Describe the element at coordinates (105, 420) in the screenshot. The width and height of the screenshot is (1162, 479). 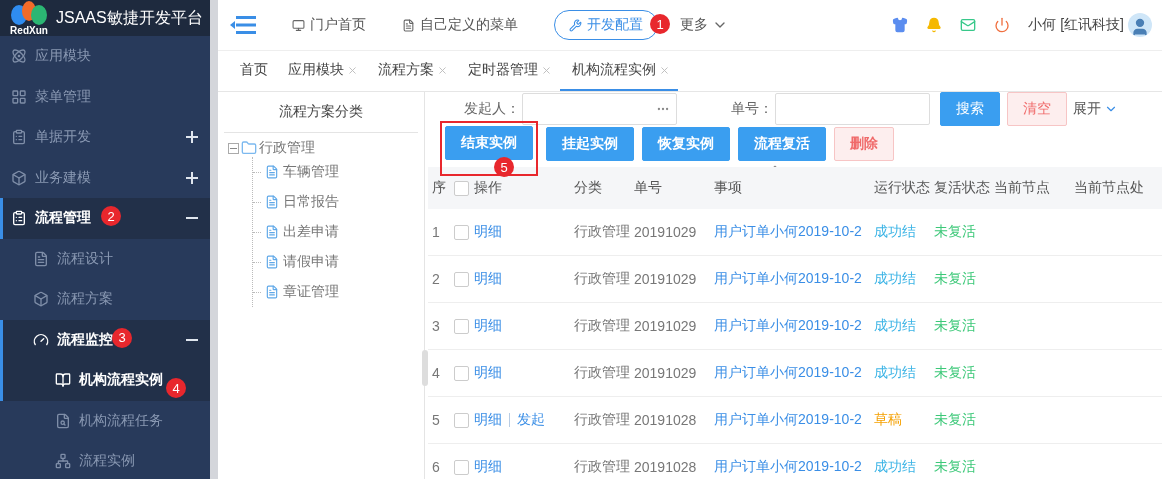
I see `sidebar-item: 机构流程任务` at that location.